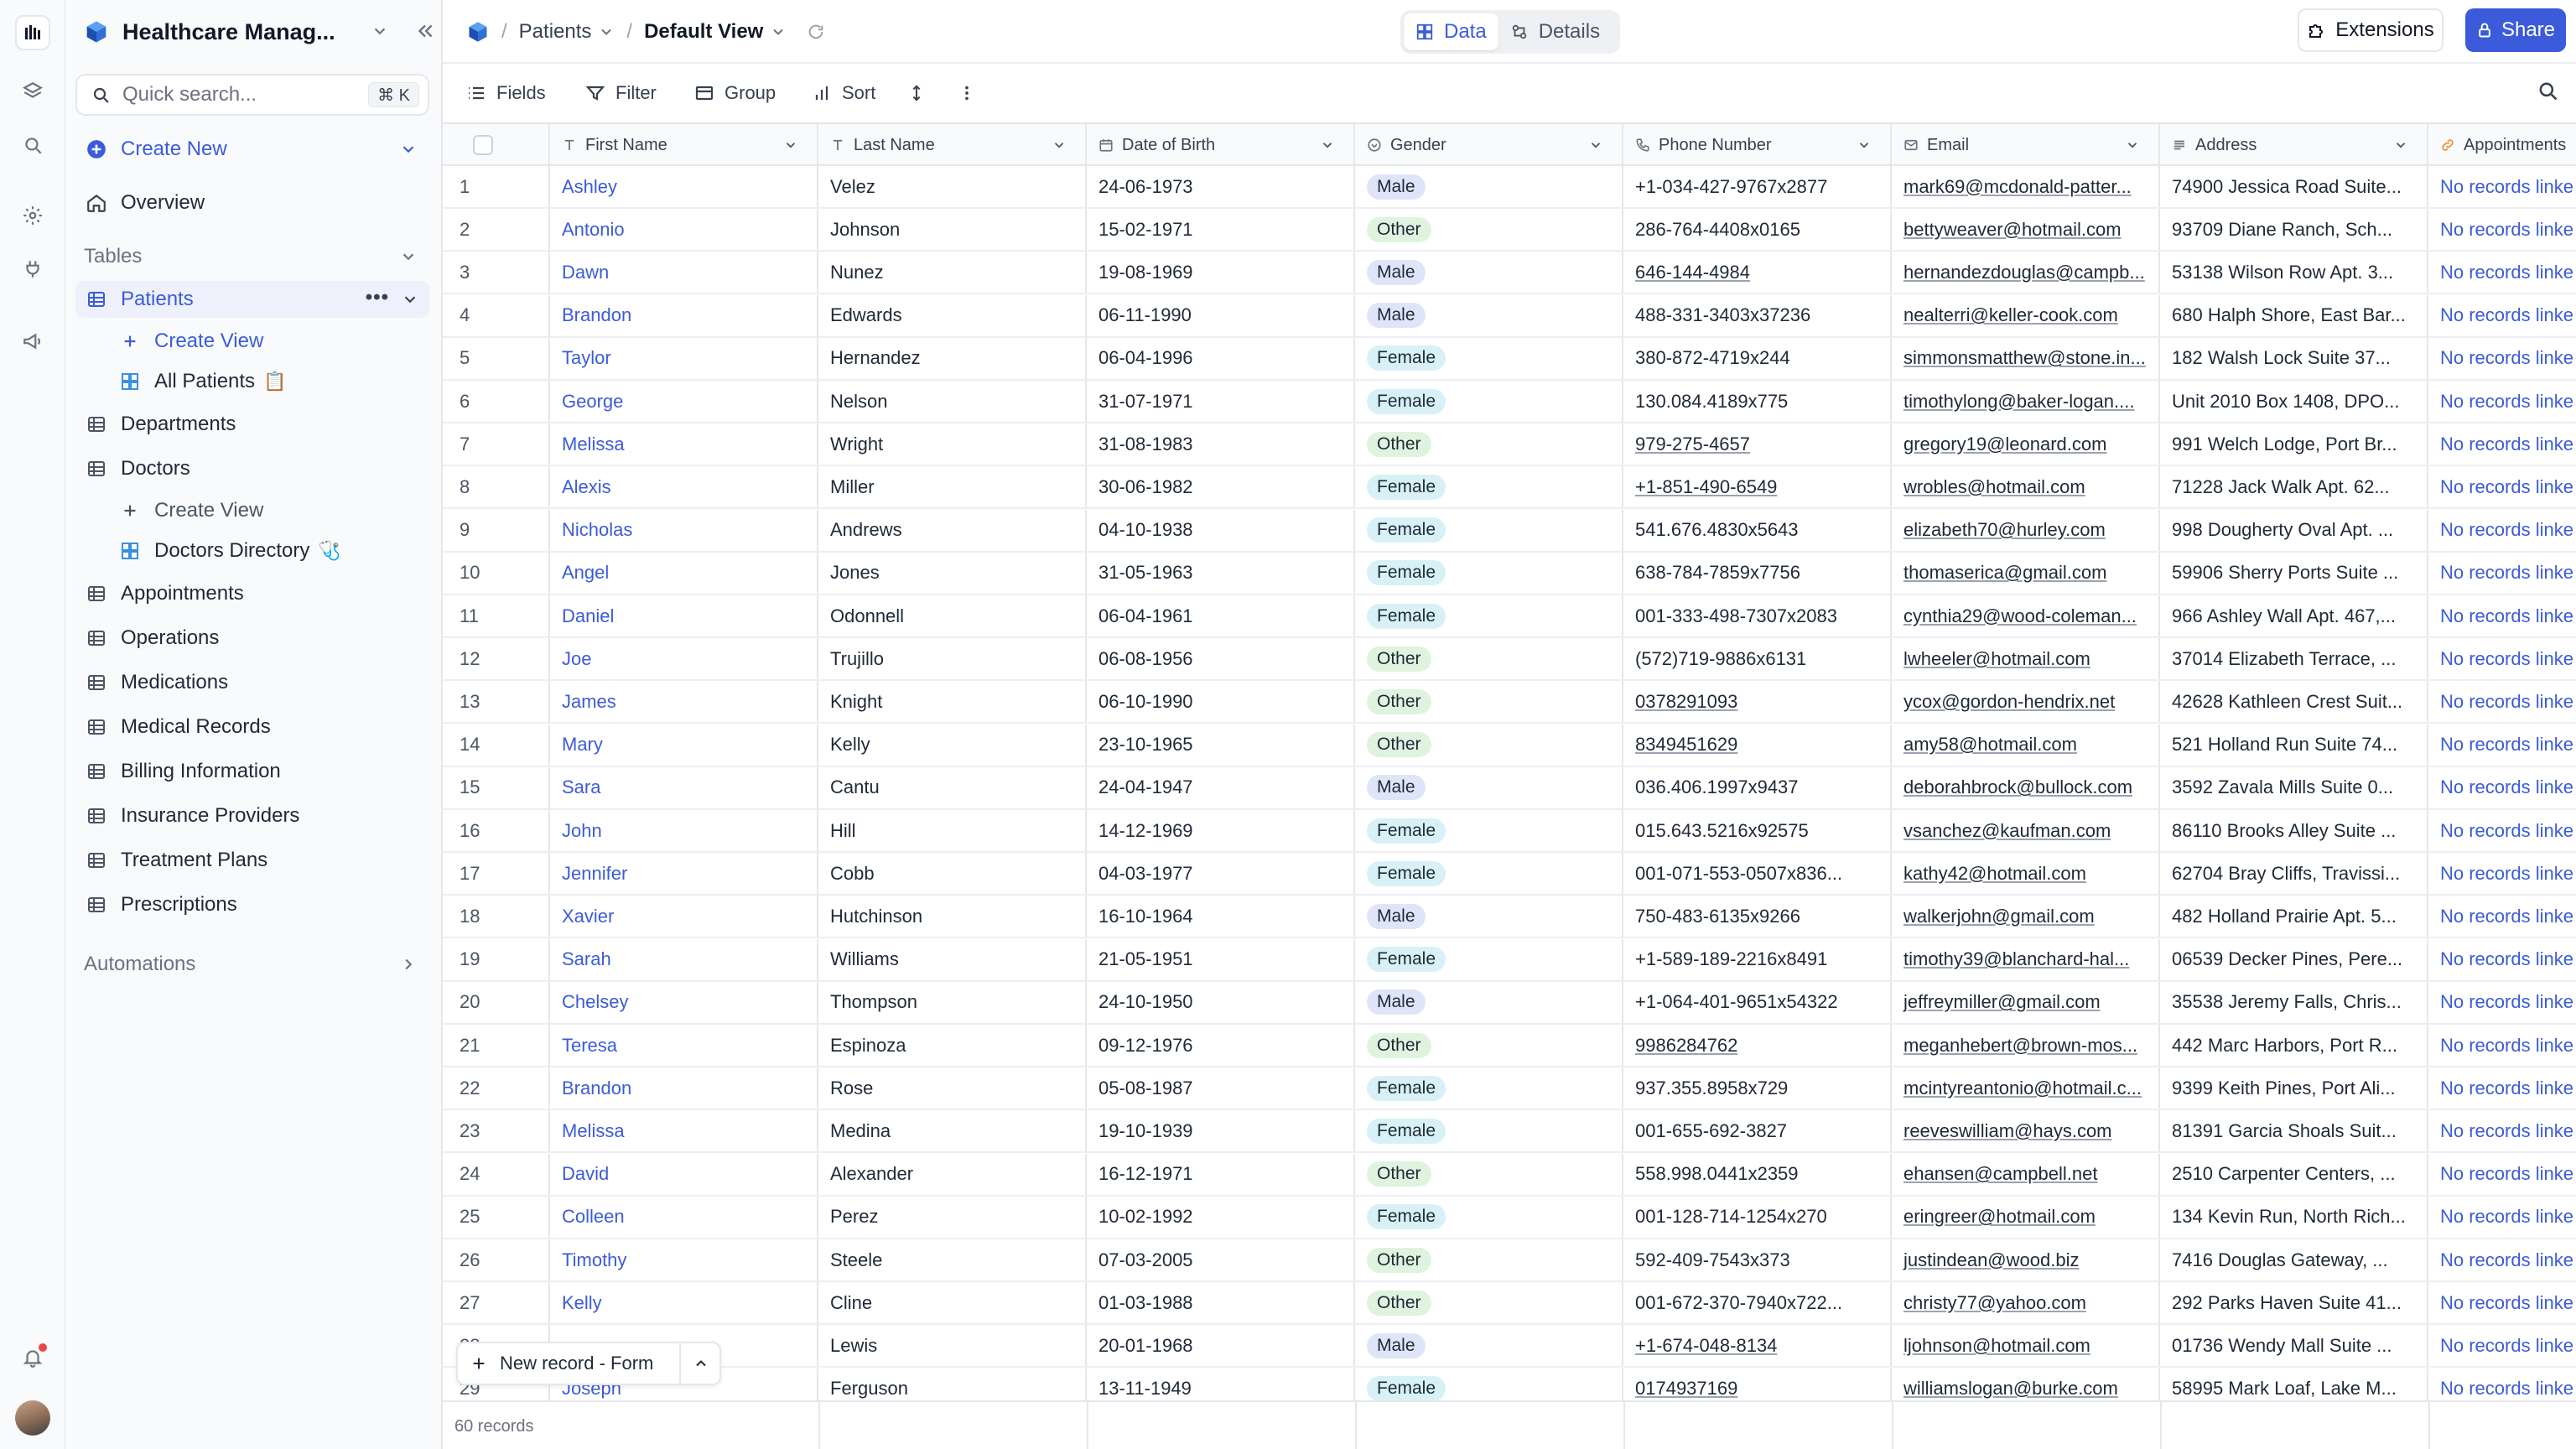  What do you see at coordinates (1757, 530) in the screenshot?
I see `phone-number-cell: 541.676.4830x5643` at bounding box center [1757, 530].